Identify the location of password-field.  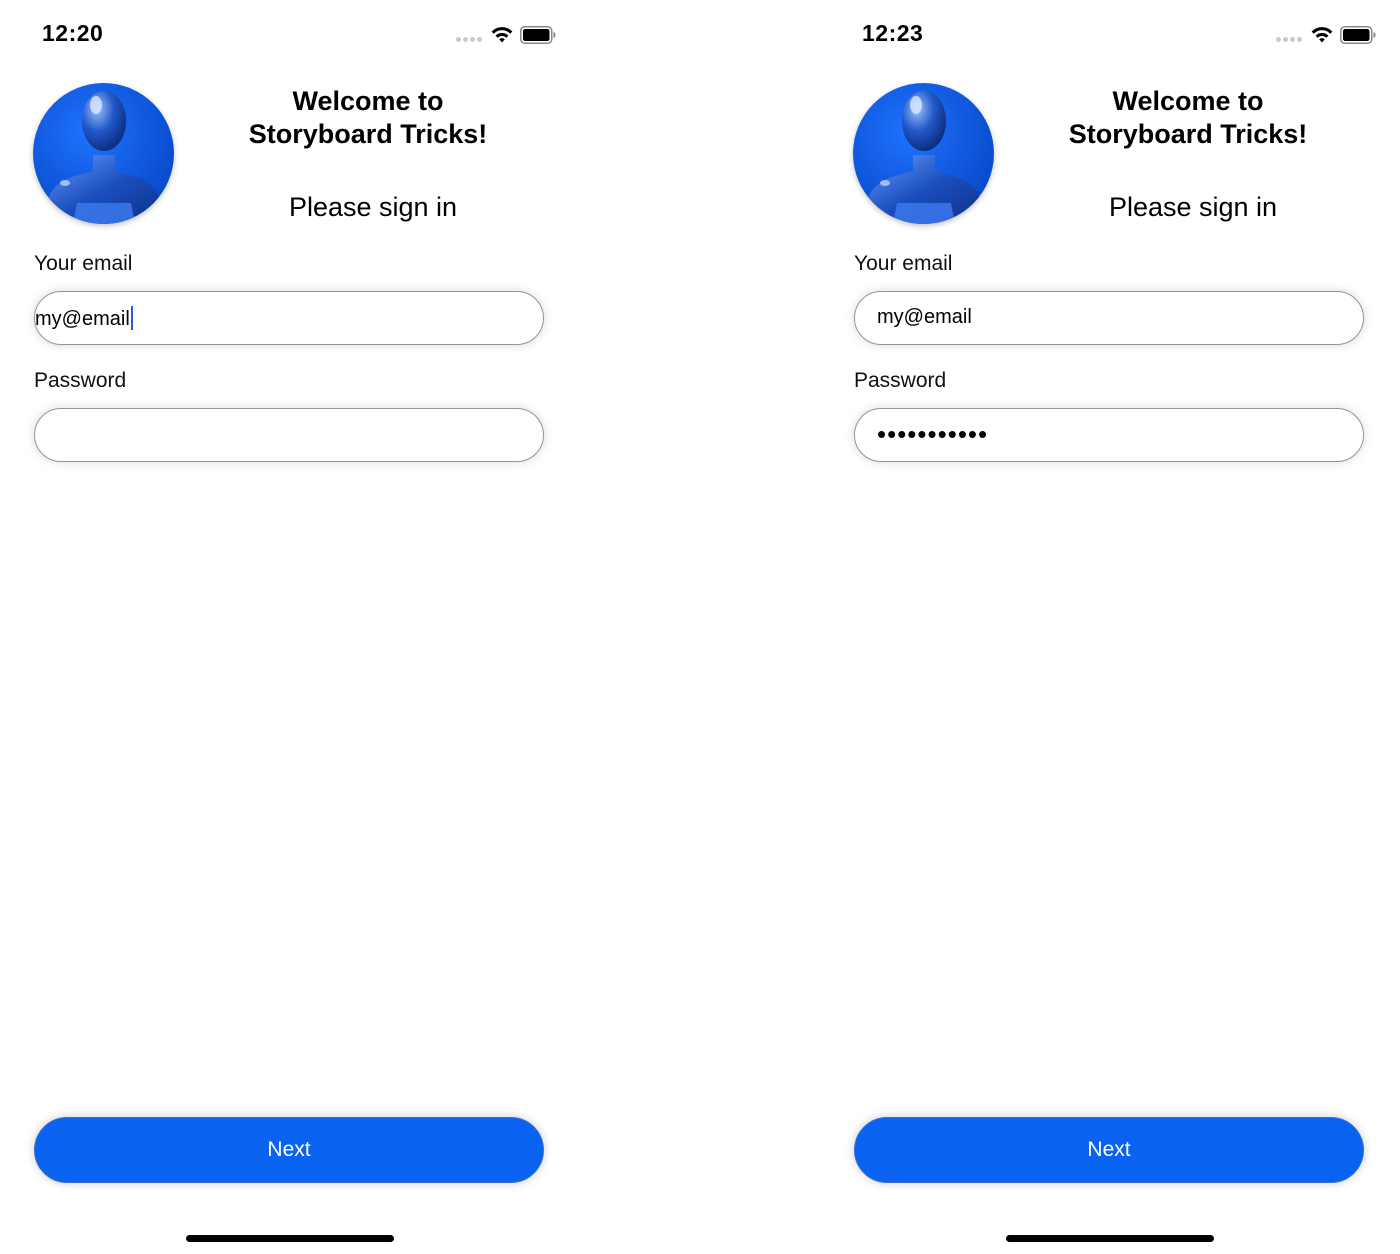
(289, 435).